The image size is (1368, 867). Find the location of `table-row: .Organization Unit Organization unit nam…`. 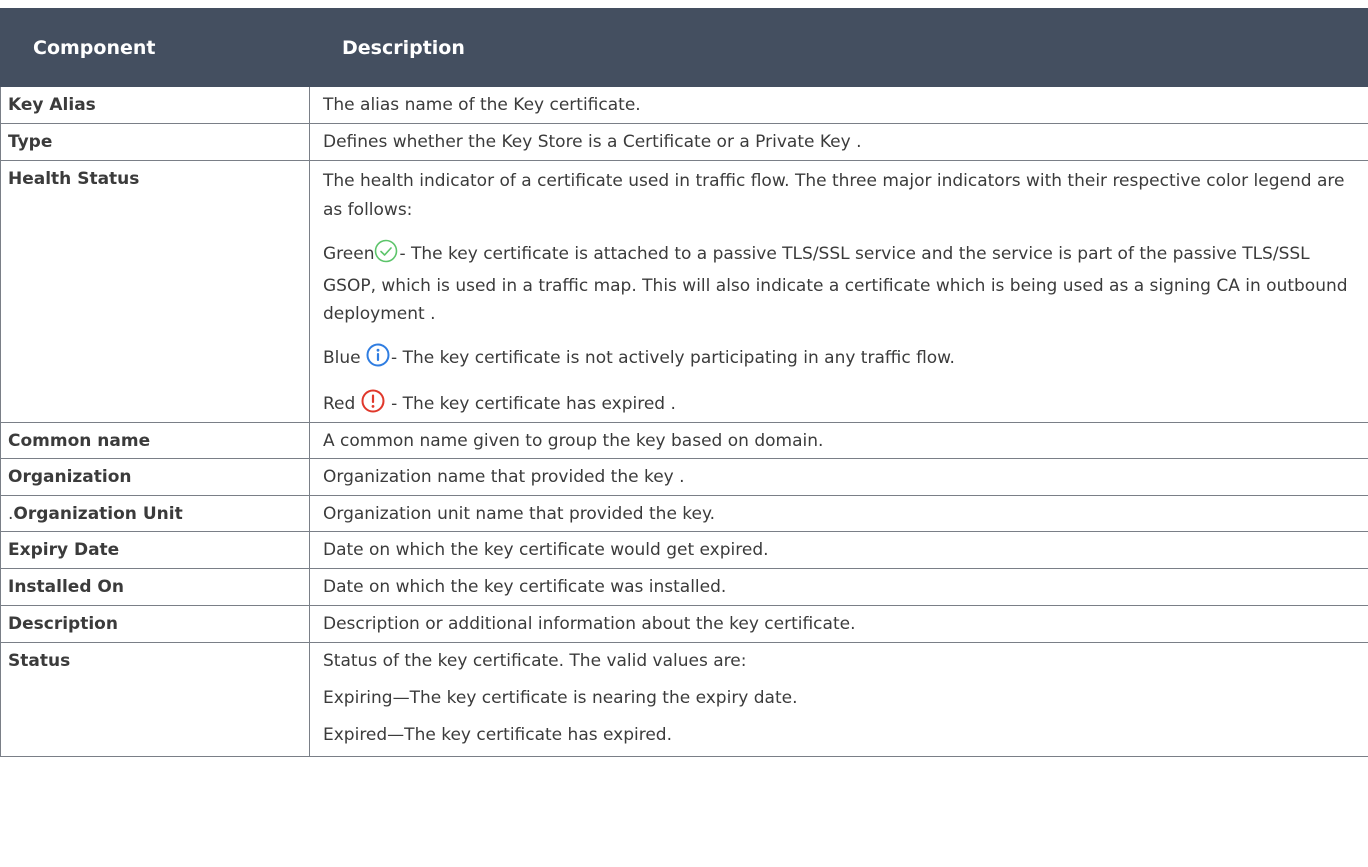

table-row: .Organization Unit Organization unit nam… is located at coordinates (684, 513).